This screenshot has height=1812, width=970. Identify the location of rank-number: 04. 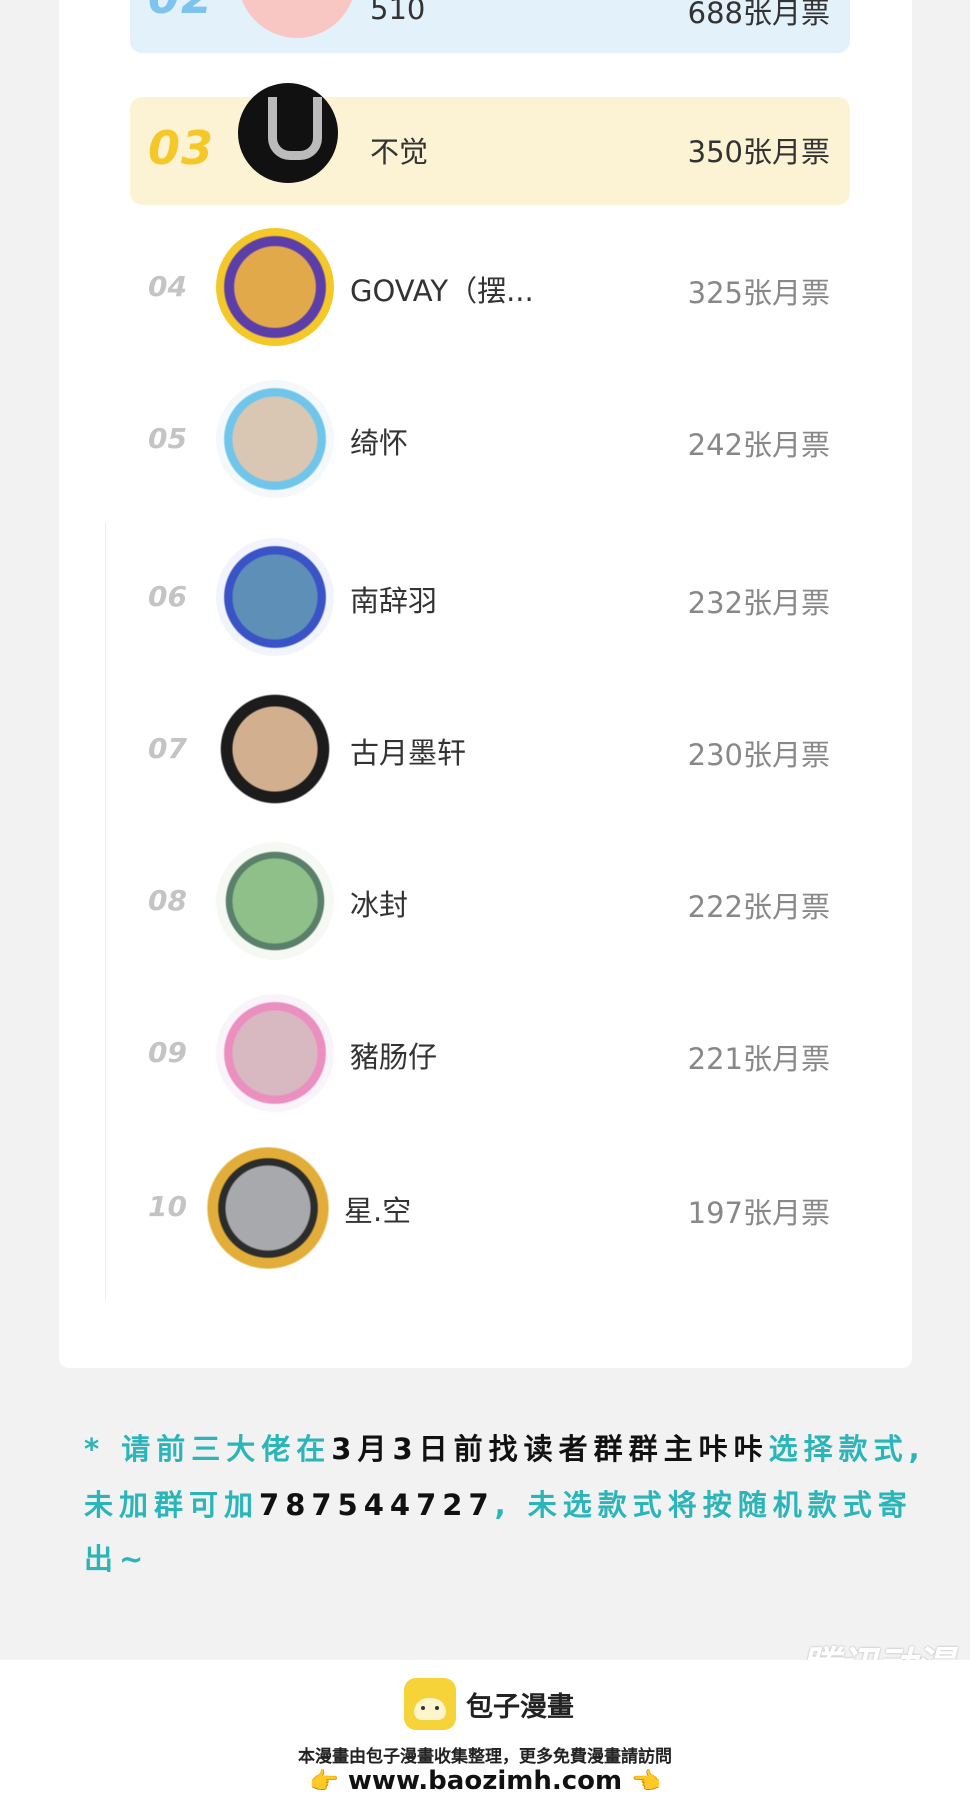
(167, 286).